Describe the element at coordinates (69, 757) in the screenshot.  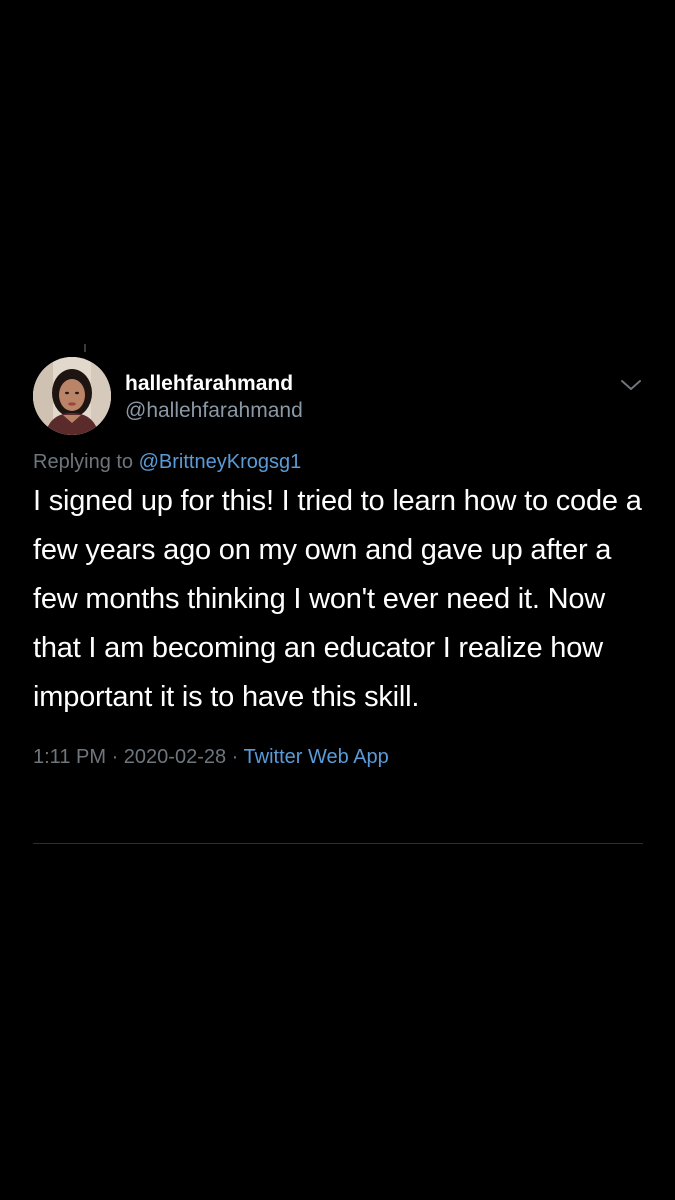
I see `tweet-time: 1:11 PM` at that location.